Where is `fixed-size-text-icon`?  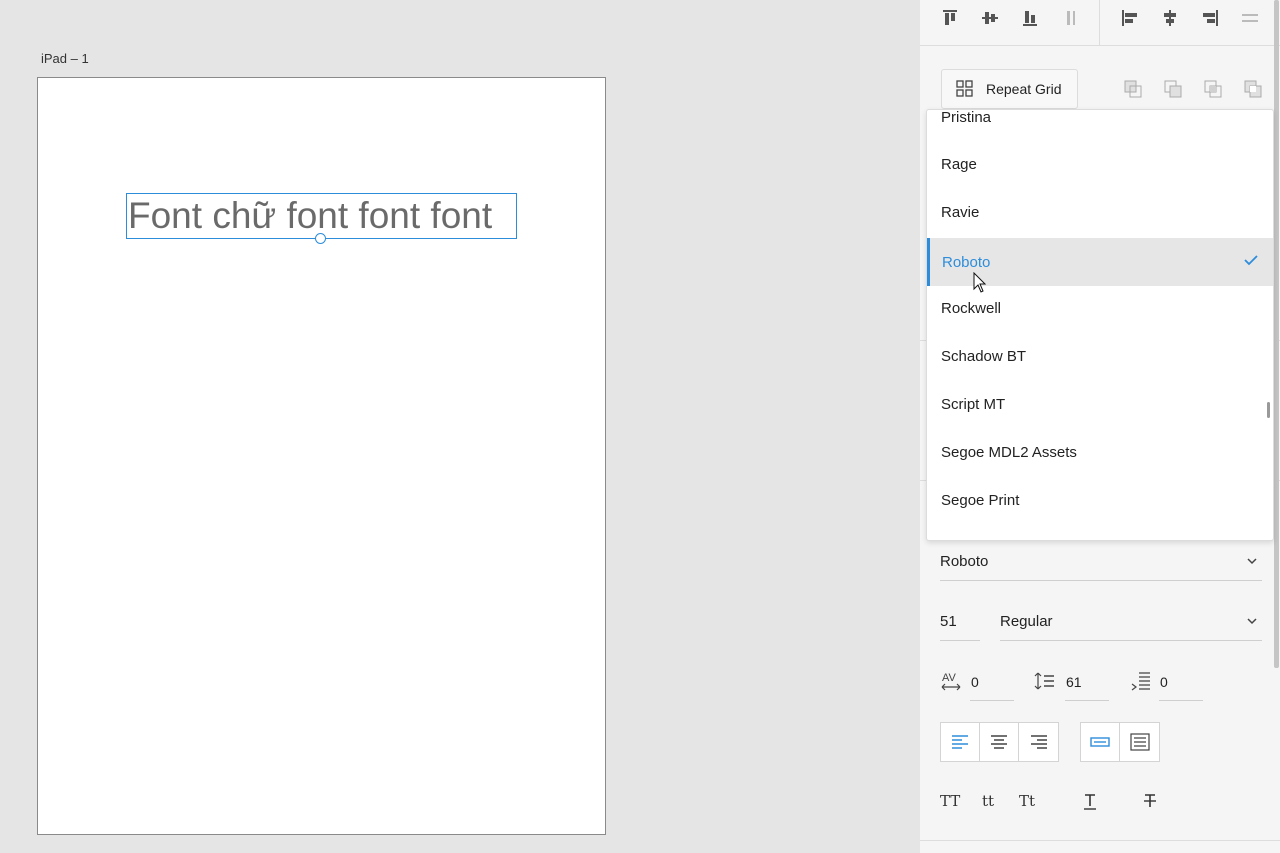 fixed-size-text-icon is located at coordinates (1139, 742).